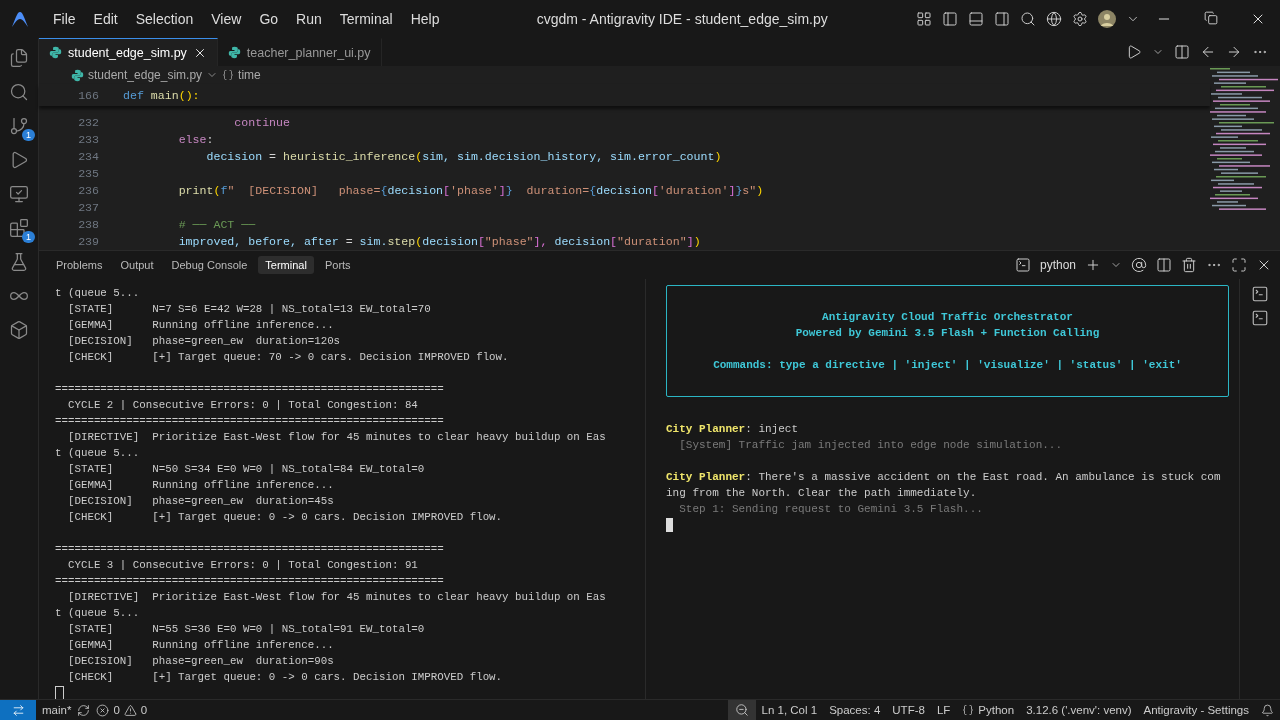  Describe the element at coordinates (228, 75) in the screenshot. I see `braces-icon` at that location.